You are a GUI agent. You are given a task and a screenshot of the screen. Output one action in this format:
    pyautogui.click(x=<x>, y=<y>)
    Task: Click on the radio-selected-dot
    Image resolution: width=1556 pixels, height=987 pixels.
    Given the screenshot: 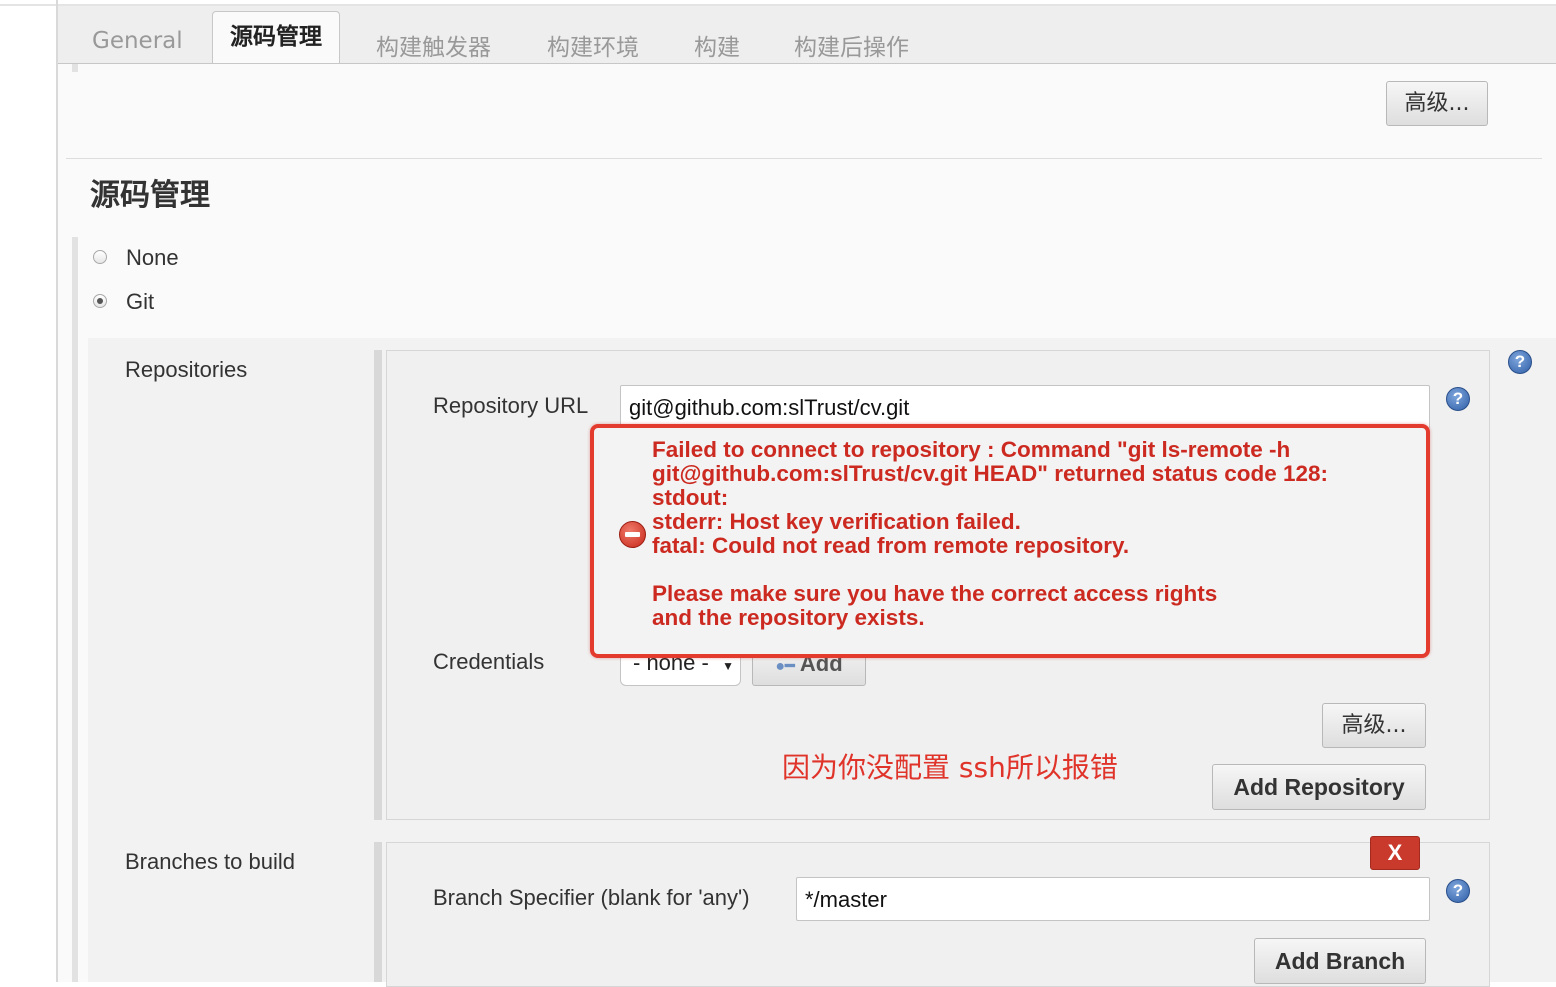 What is the action you would take?
    pyautogui.click(x=100, y=301)
    